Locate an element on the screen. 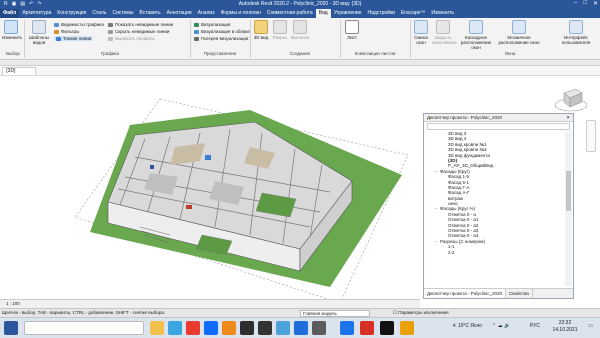 The height and width of the screenshot is (338, 600). revit-running-icon is located at coordinates (367, 328).